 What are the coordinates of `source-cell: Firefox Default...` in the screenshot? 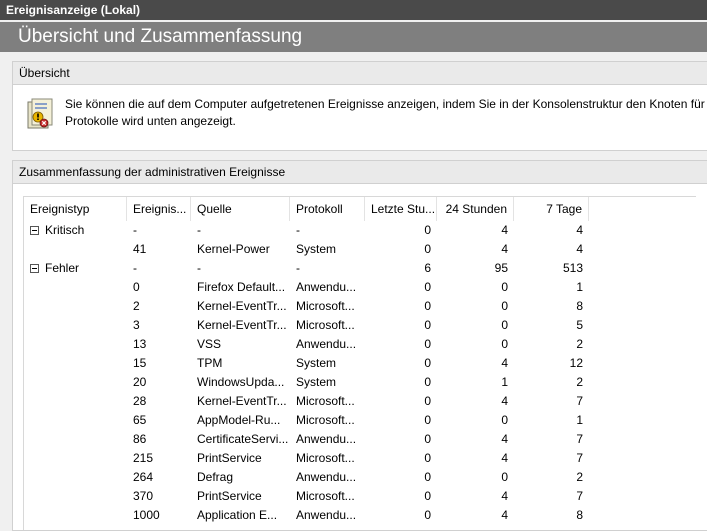 It's located at (241, 287).